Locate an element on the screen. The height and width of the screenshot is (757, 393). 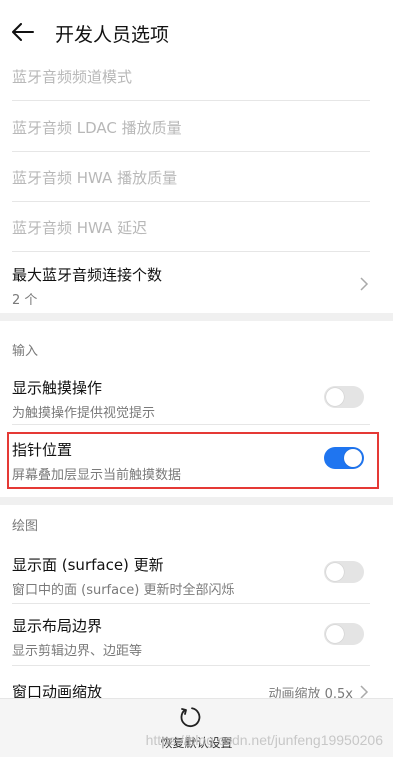
item-subtitle: 2 个 is located at coordinates (25, 300).